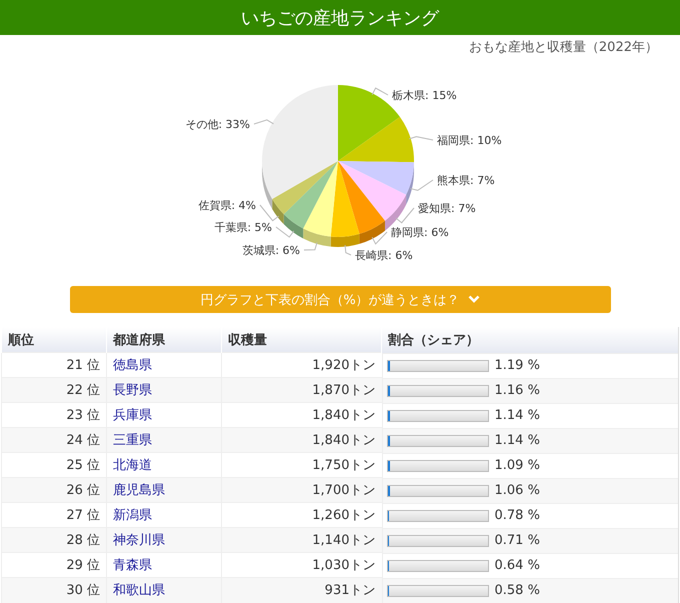  What do you see at coordinates (517, 540) in the screenshot?
I see `share-value: 0.71 %` at bounding box center [517, 540].